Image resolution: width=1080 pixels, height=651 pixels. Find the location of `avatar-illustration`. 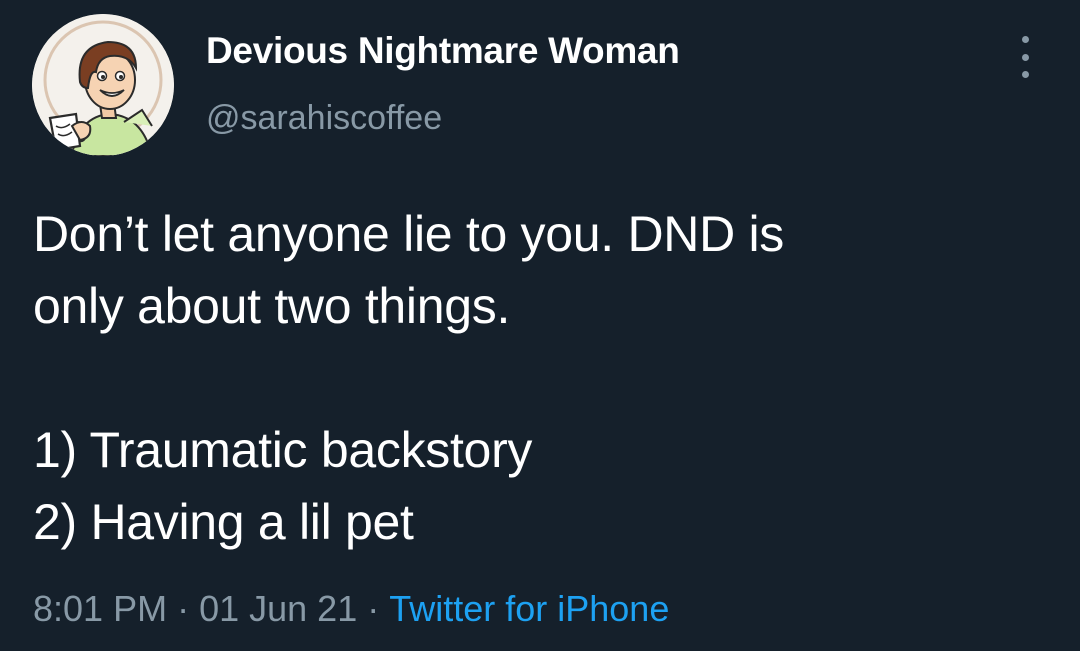

avatar-illustration is located at coordinates (103, 85).